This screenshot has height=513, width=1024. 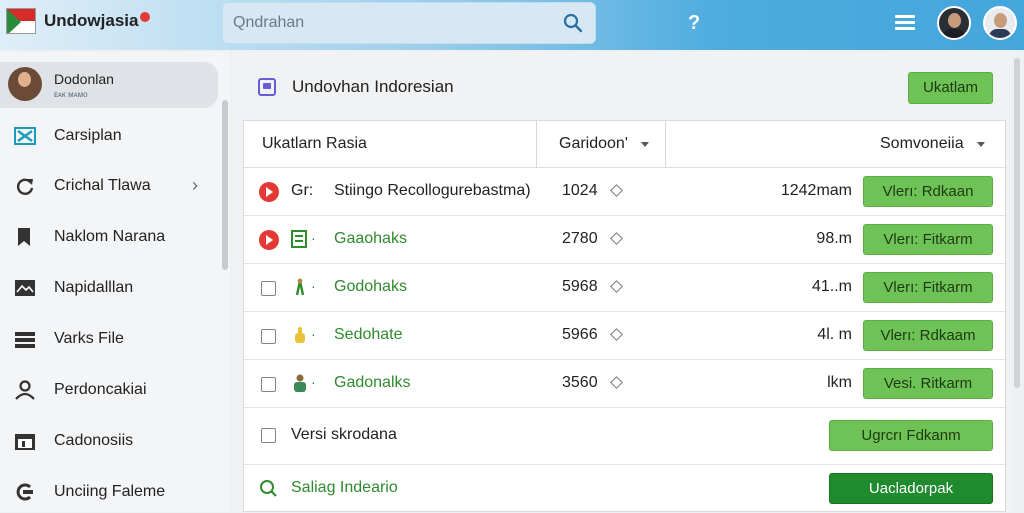 I want to click on row-name: Sedohate, so click(x=368, y=334).